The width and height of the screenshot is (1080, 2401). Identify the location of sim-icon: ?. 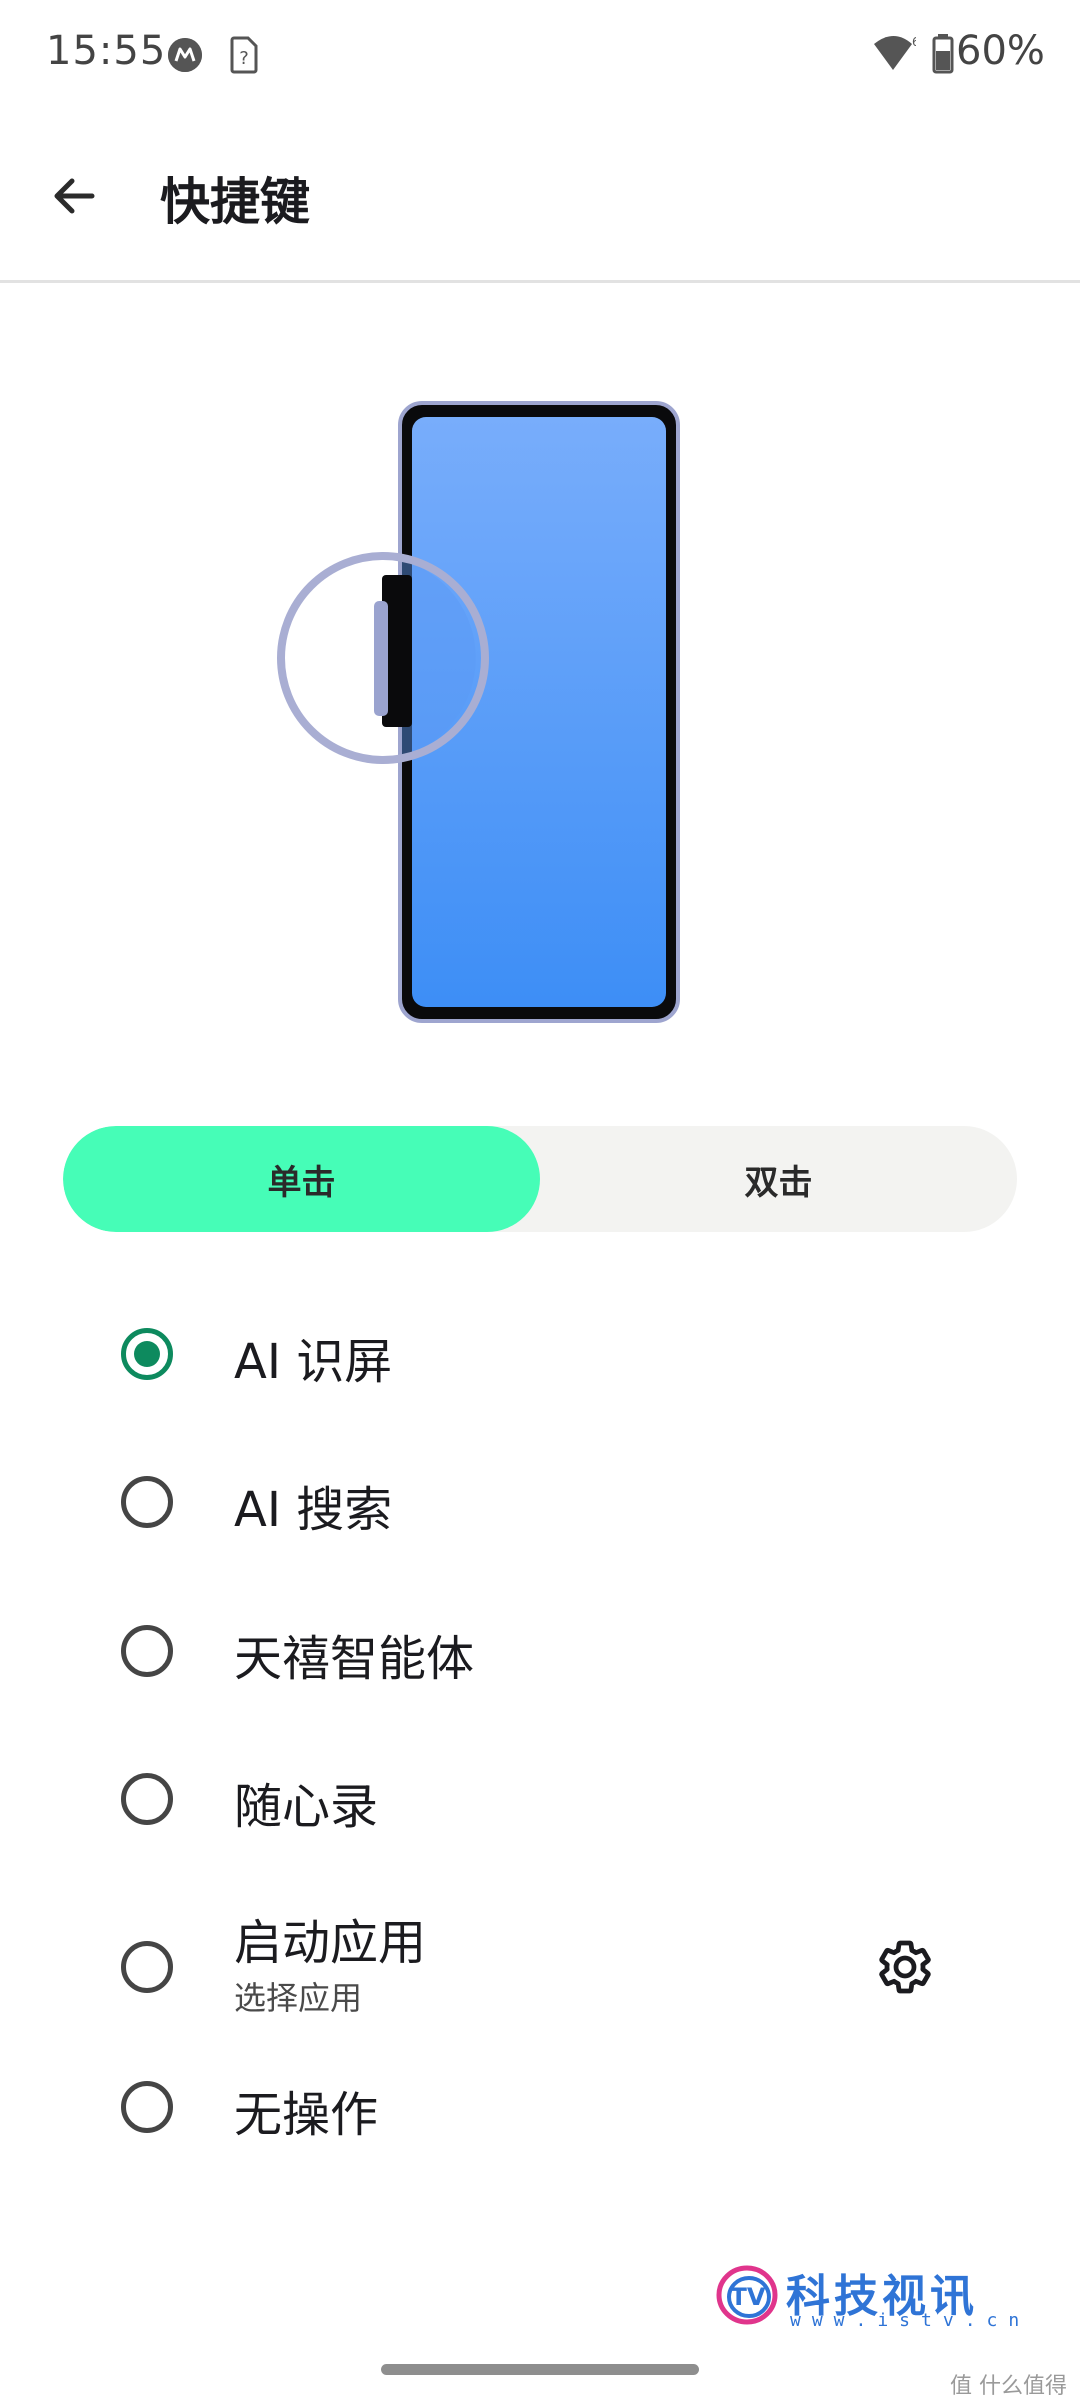
(244, 55).